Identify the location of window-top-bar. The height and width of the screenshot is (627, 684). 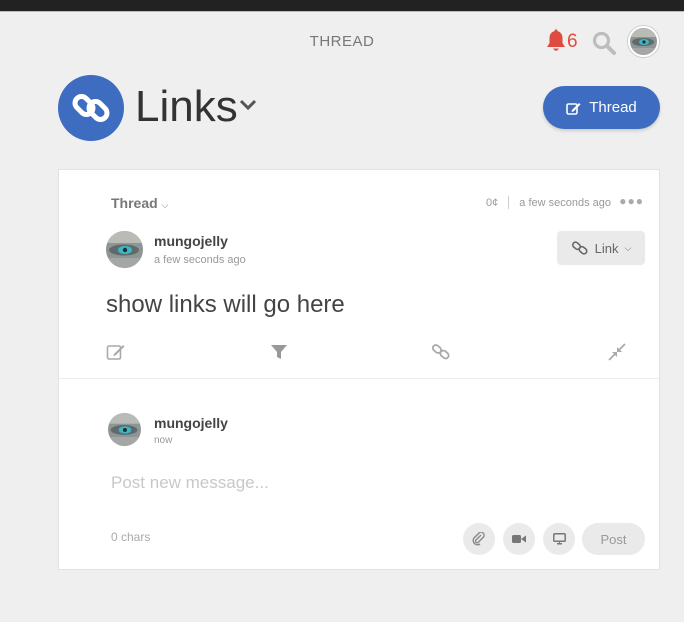
(342, 5).